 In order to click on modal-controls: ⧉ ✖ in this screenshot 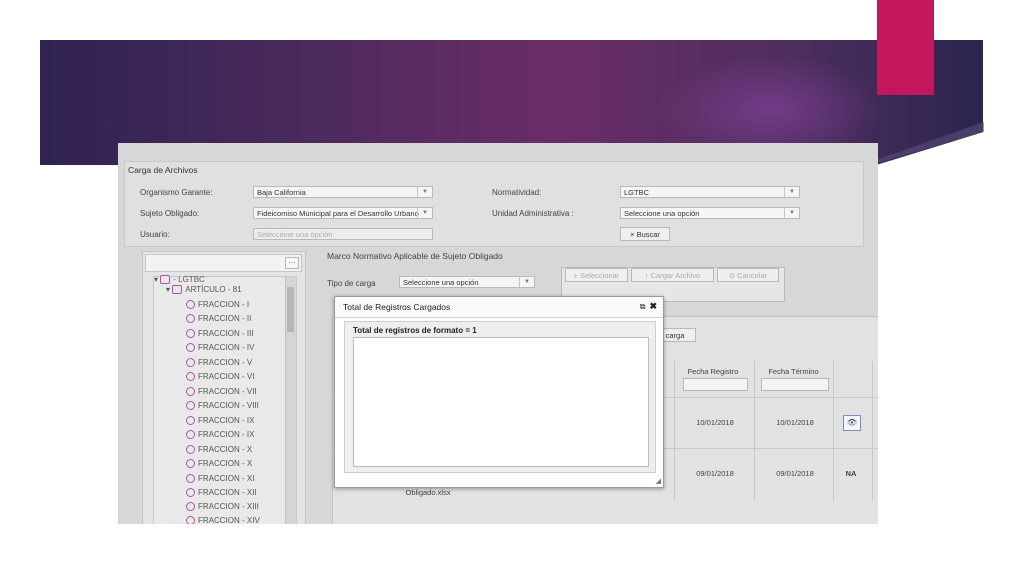, I will do `click(648, 306)`.